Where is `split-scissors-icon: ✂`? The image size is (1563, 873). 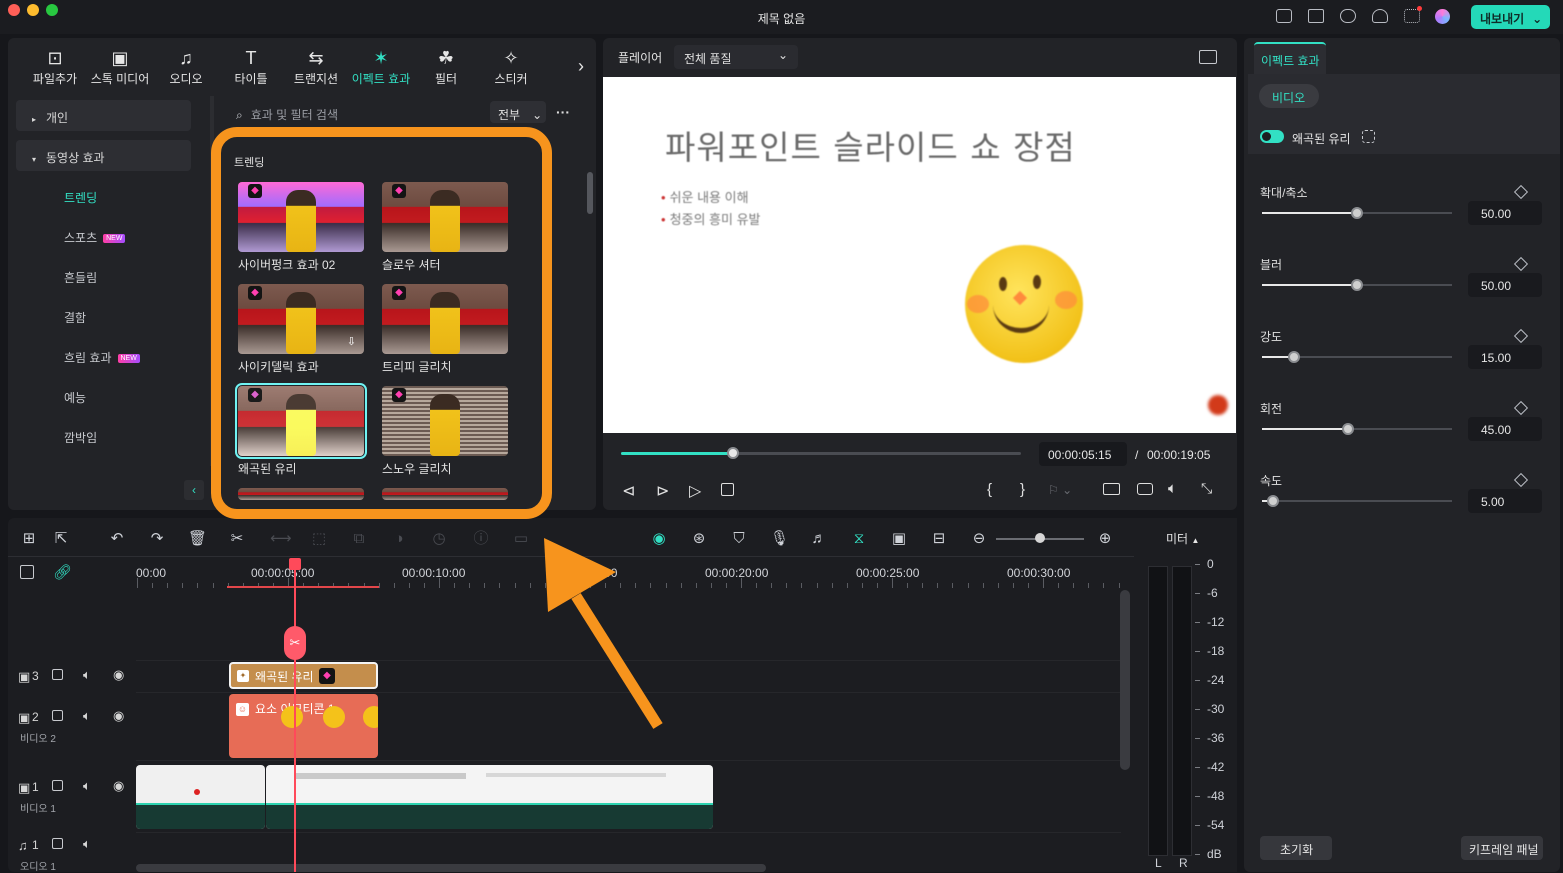
split-scissors-icon: ✂ is located at coordinates (295, 643).